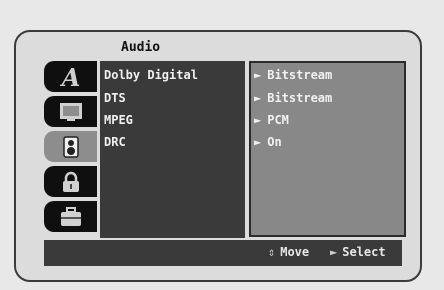 The image size is (444, 290). Describe the element at coordinates (115, 142) in the screenshot. I see `setting-label-drc: DRC` at that location.